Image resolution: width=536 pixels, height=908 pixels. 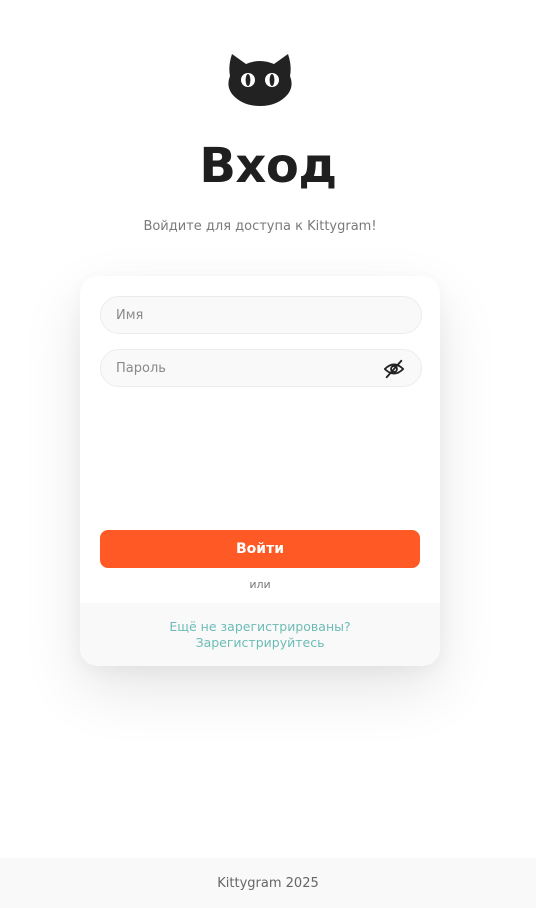 What do you see at coordinates (260, 584) in the screenshot?
I see `or-separator: или` at bounding box center [260, 584].